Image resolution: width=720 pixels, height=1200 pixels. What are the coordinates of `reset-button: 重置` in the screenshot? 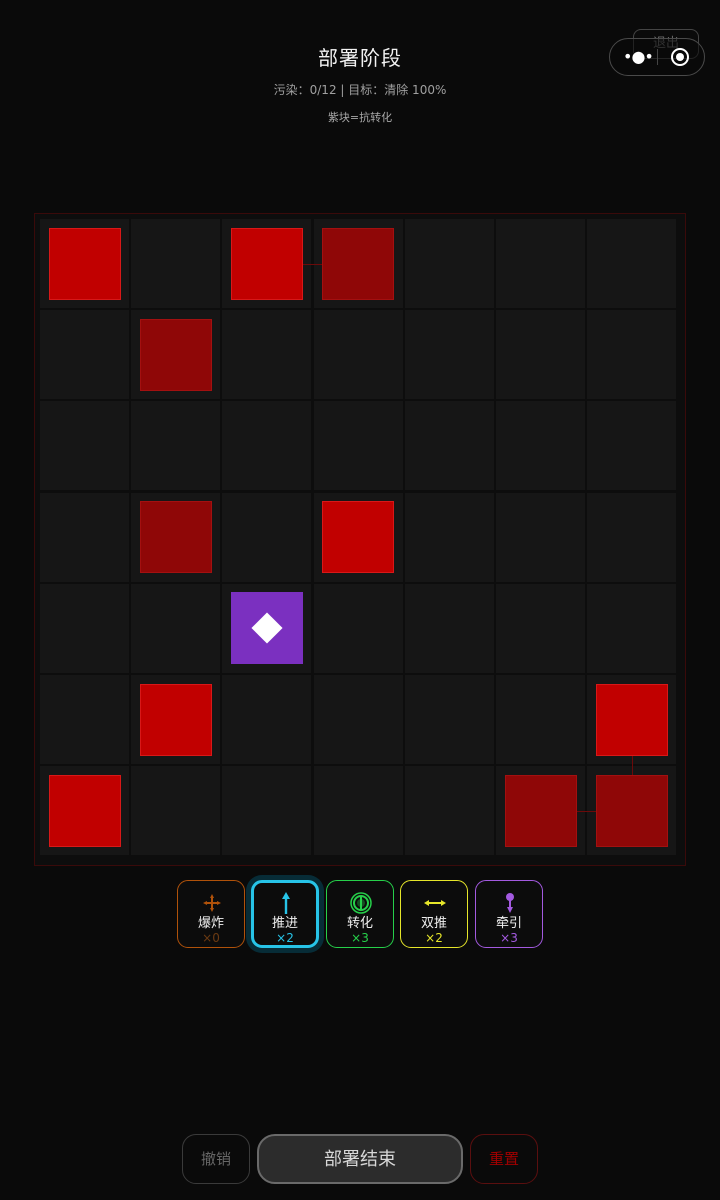 It's located at (504, 1159).